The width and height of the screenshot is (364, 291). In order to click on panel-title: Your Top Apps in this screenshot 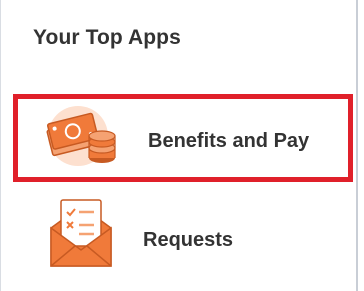, I will do `click(107, 37)`.